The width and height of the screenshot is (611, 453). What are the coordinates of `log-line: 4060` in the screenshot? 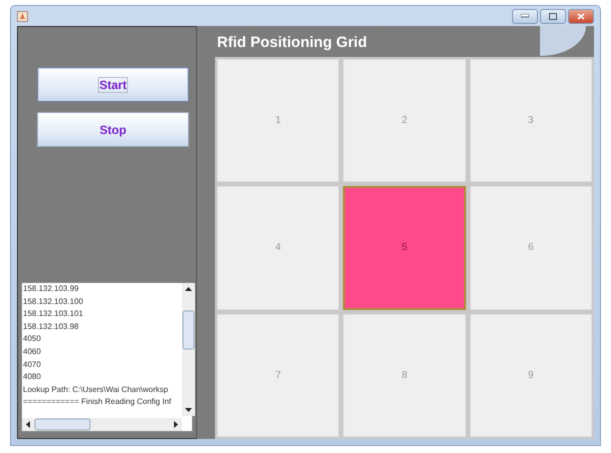 It's located at (32, 352).